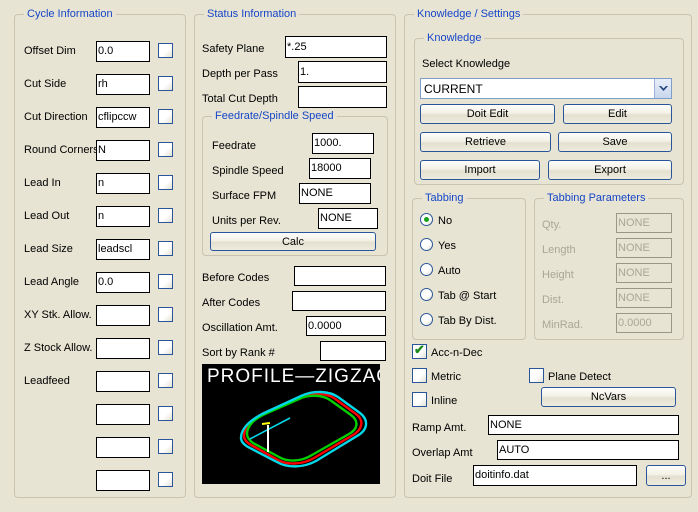 This screenshot has height=512, width=698. Describe the element at coordinates (291, 424) in the screenshot. I see `toolpath-preview: PROFILE—ZIGZAG` at that location.